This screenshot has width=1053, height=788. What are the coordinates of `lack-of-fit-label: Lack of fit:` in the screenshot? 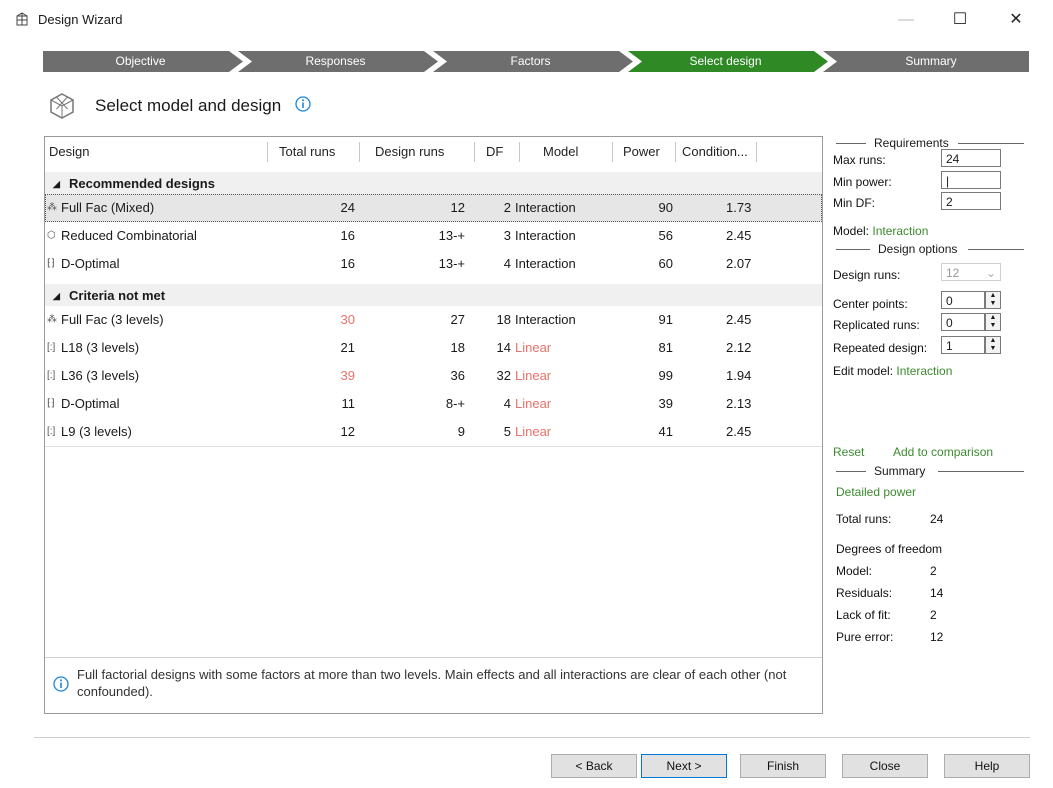 It's located at (863, 615).